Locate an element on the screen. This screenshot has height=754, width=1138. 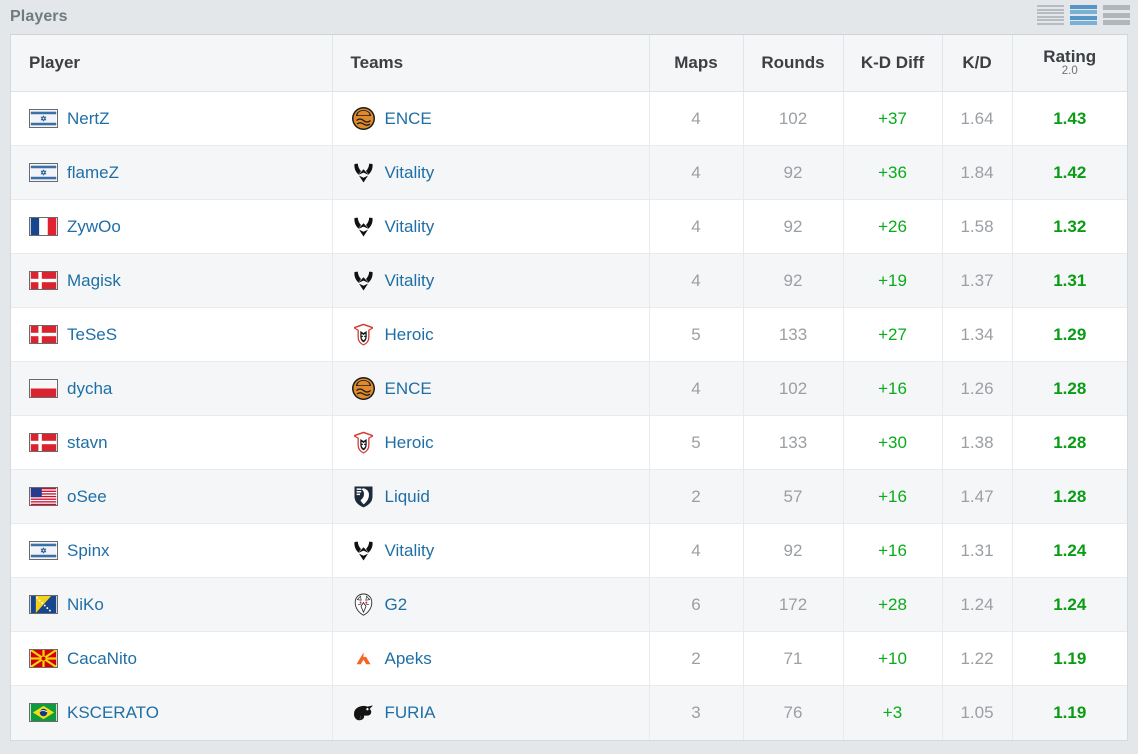
header-label-teams: Teams is located at coordinates (377, 62).